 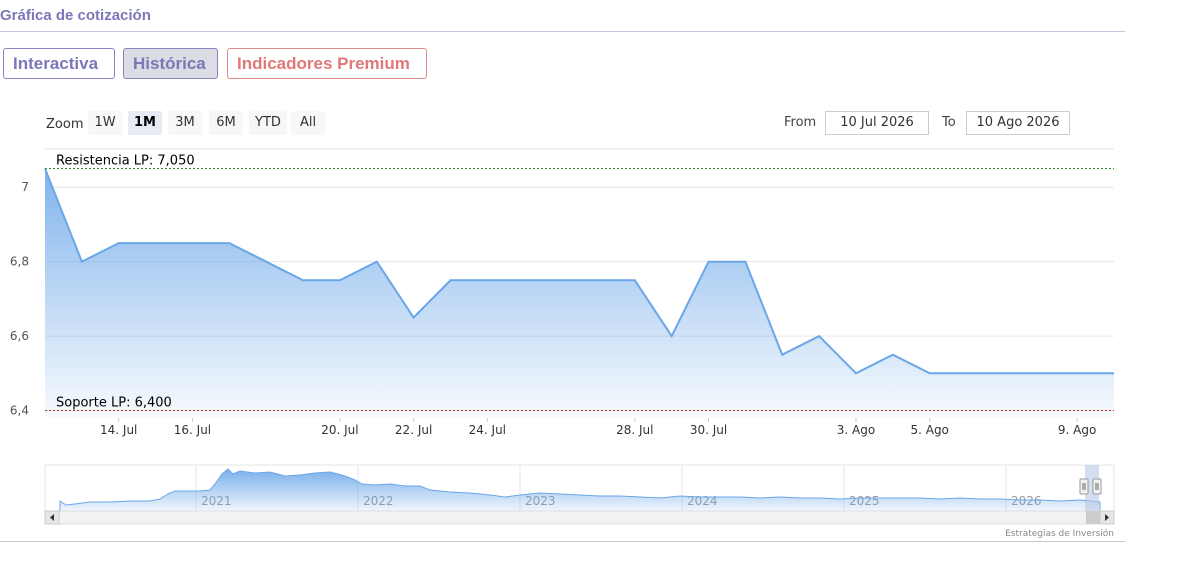 I want to click on zoom-3m-button: 3M, so click(x=185, y=123).